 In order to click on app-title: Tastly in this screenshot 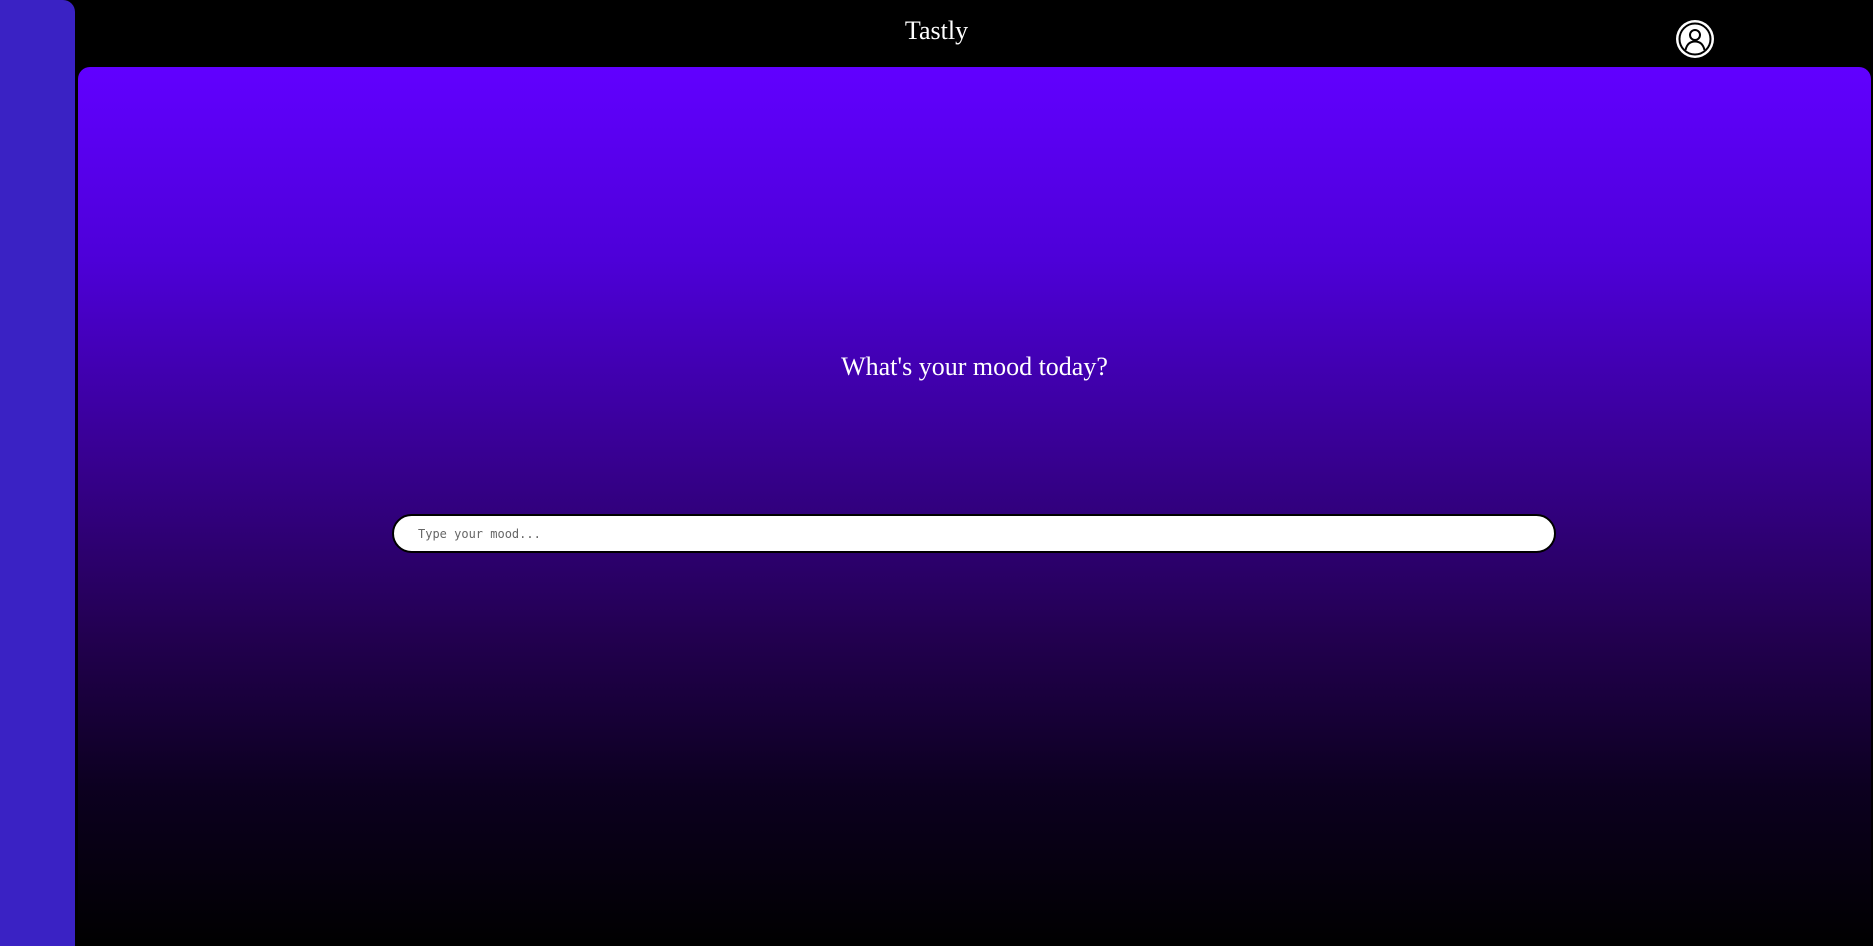, I will do `click(936, 30)`.